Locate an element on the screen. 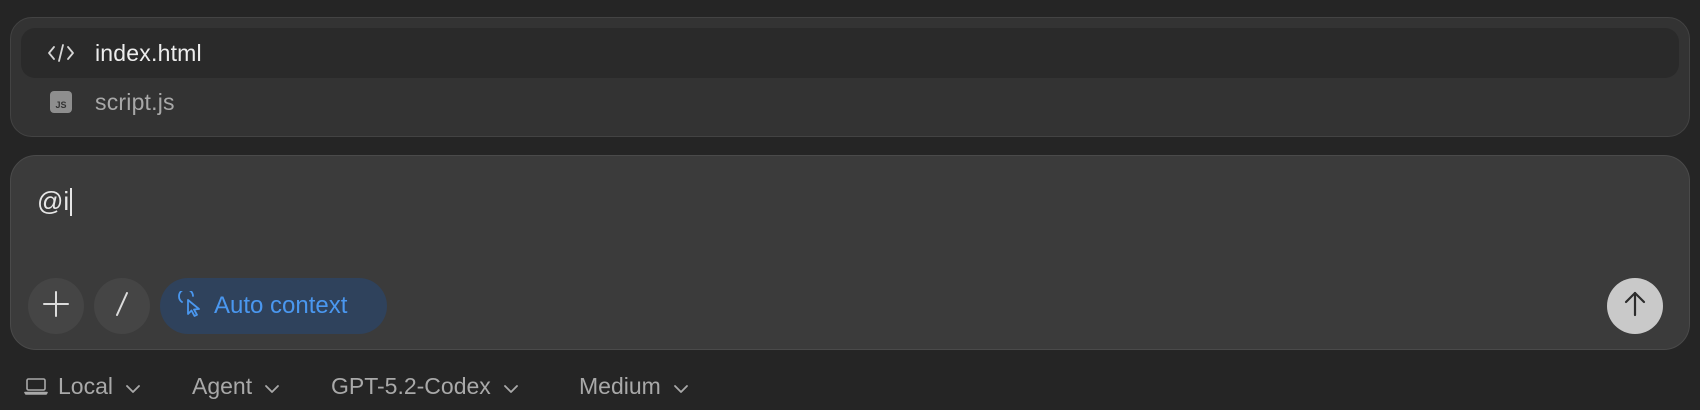 This screenshot has width=1700, height=410. model-label: GPT-5.2-Codex is located at coordinates (411, 385).